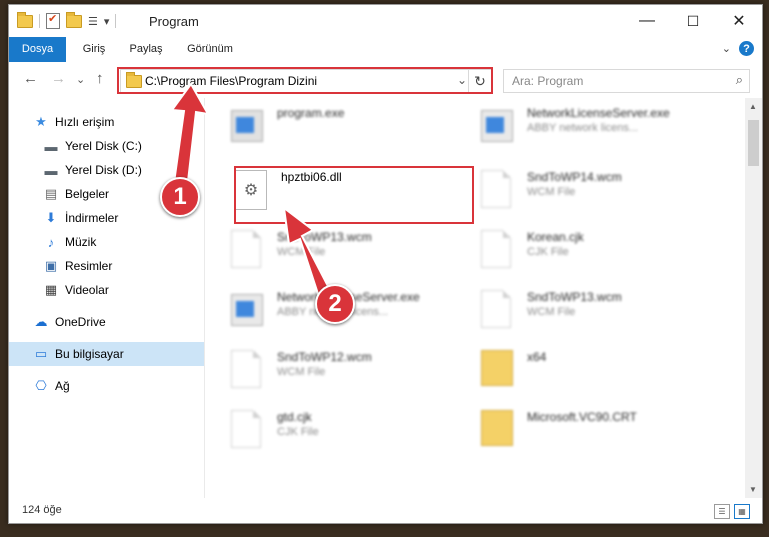 This screenshot has height=537, width=769. Describe the element at coordinates (335, 304) in the screenshot. I see `step-badge-2: 2` at that location.